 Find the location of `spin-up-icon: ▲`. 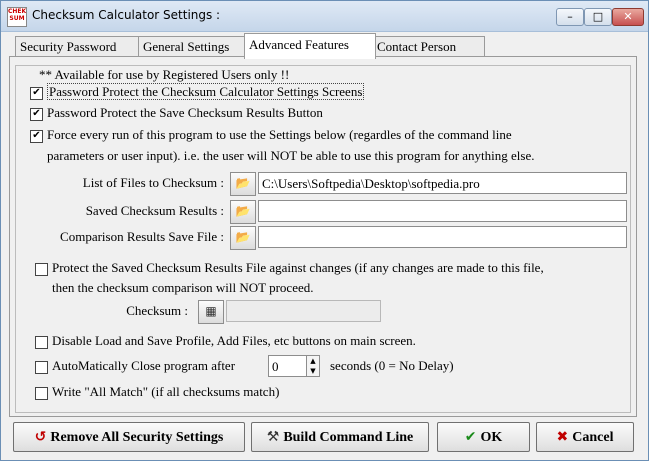

spin-up-icon: ▲ is located at coordinates (313, 361).